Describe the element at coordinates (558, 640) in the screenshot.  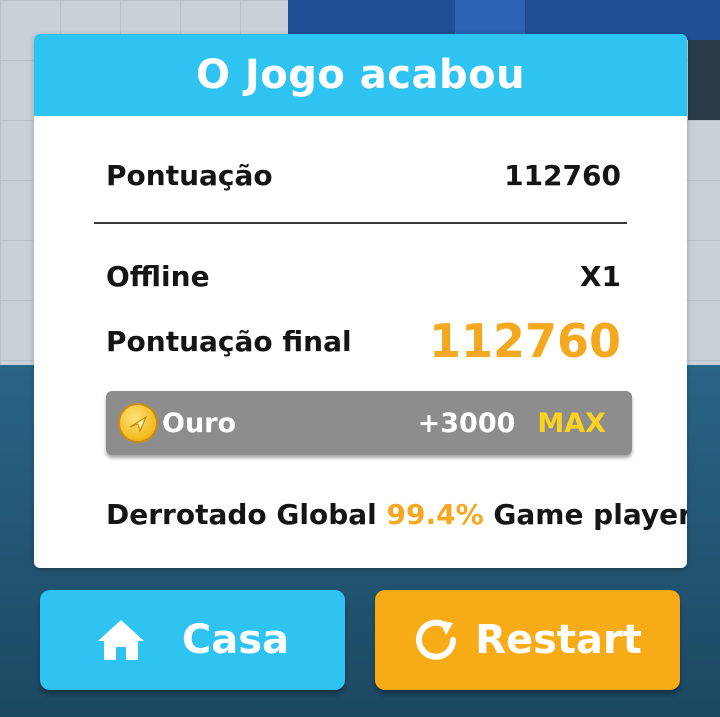
I see `restart-button-label: Restart` at that location.